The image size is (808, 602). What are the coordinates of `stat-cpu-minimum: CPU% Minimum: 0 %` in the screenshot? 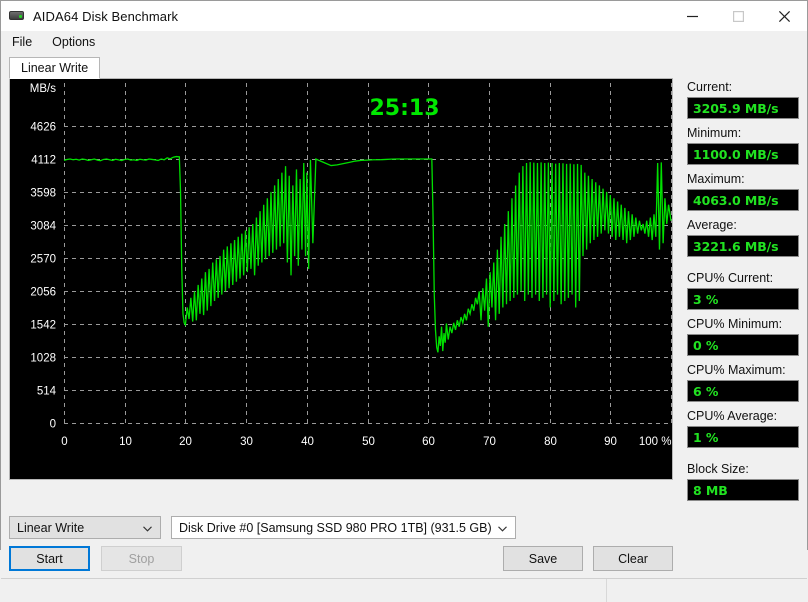 It's located at (743, 336).